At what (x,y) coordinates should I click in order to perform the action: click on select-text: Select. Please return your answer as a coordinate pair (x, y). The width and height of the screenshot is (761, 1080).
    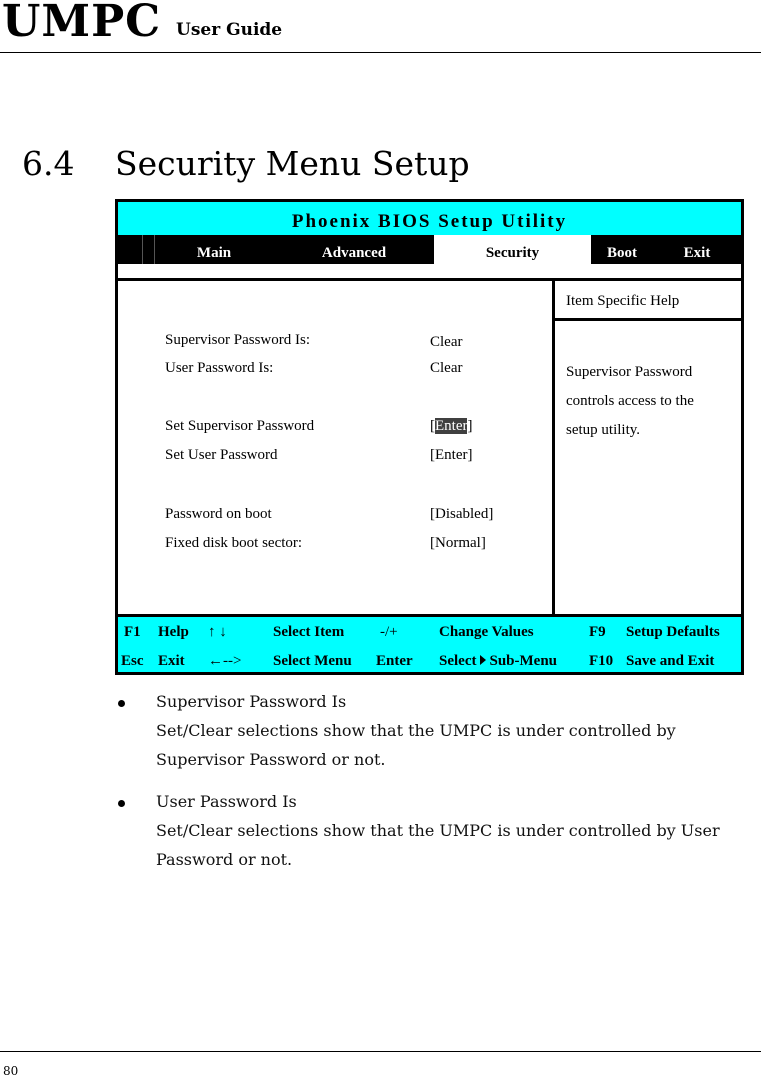
    Looking at the image, I should click on (458, 661).